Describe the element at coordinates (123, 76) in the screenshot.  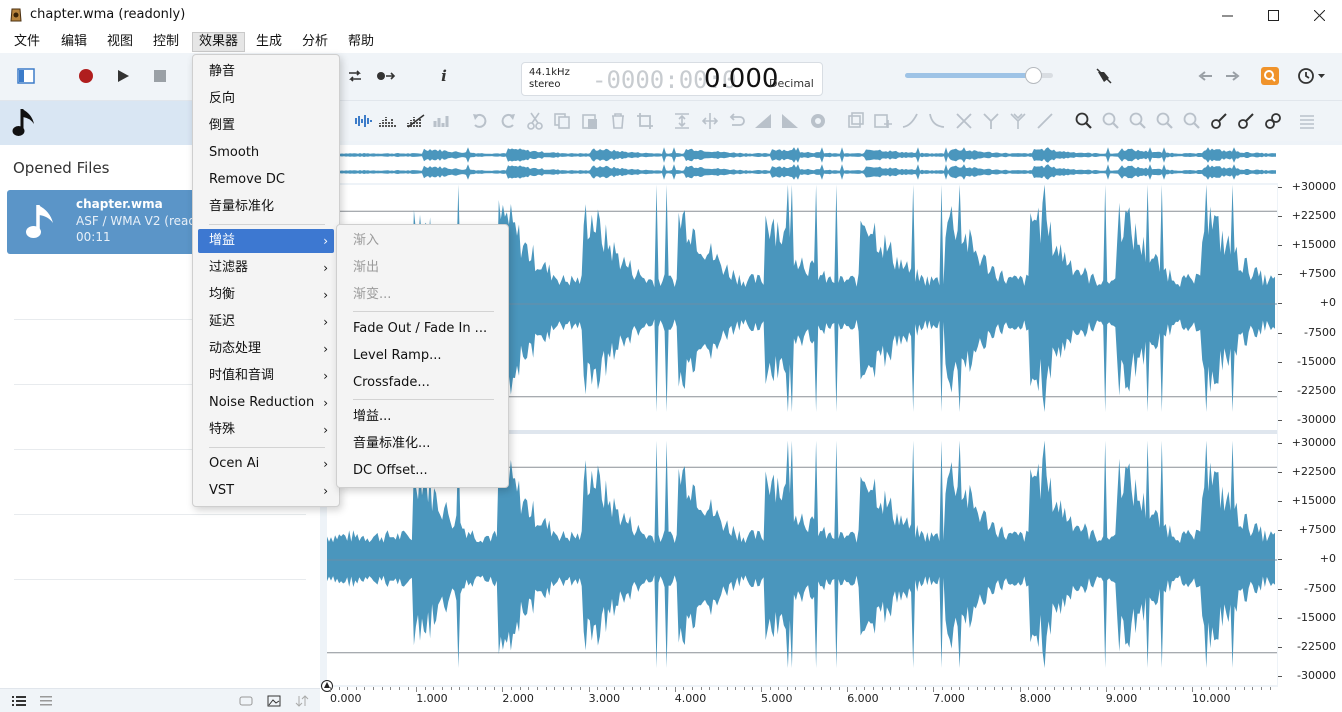
I see `play-icon` at that location.